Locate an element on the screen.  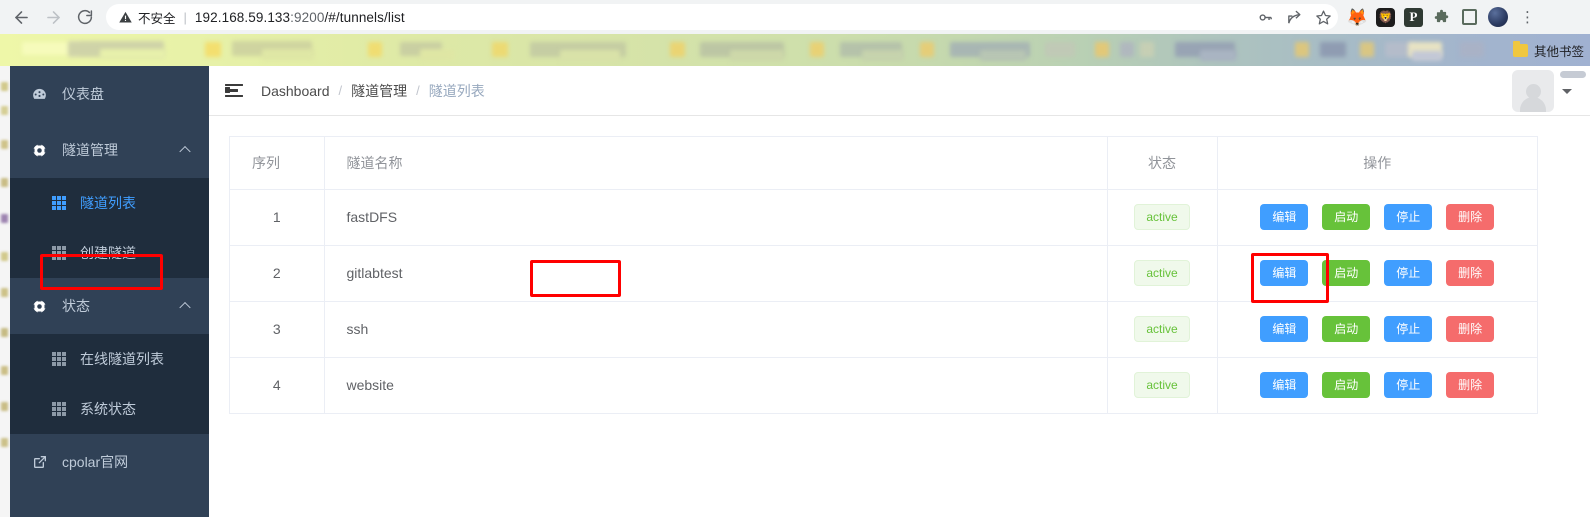
sidebar-item-system-status: 系统状态 is located at coordinates (109, 409).